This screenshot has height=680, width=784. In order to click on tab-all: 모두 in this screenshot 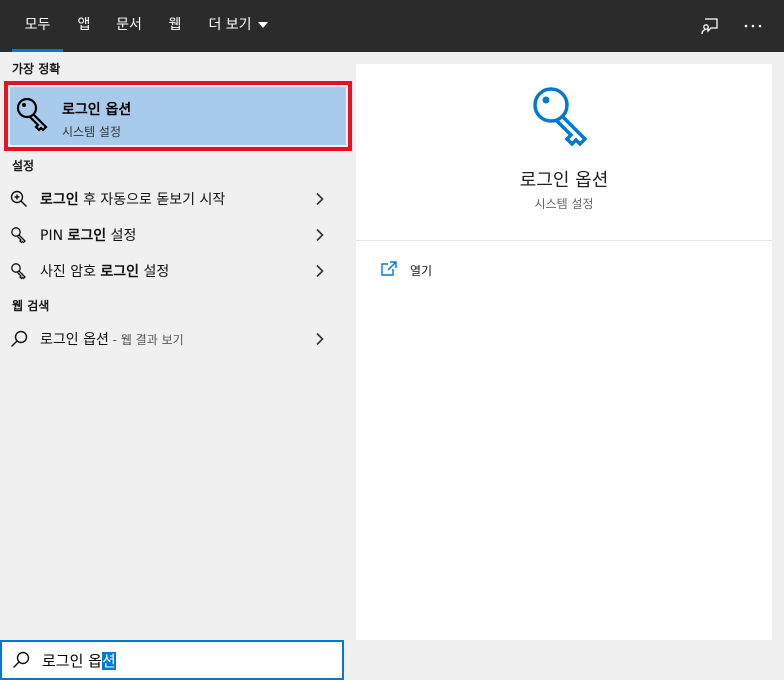, I will do `click(37, 26)`.